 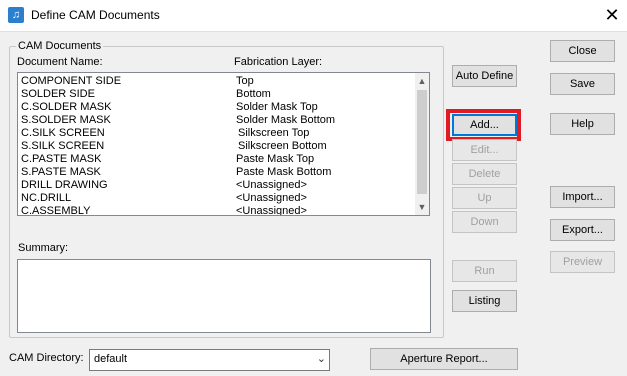 I want to click on close-icon: ✕, so click(x=612, y=15).